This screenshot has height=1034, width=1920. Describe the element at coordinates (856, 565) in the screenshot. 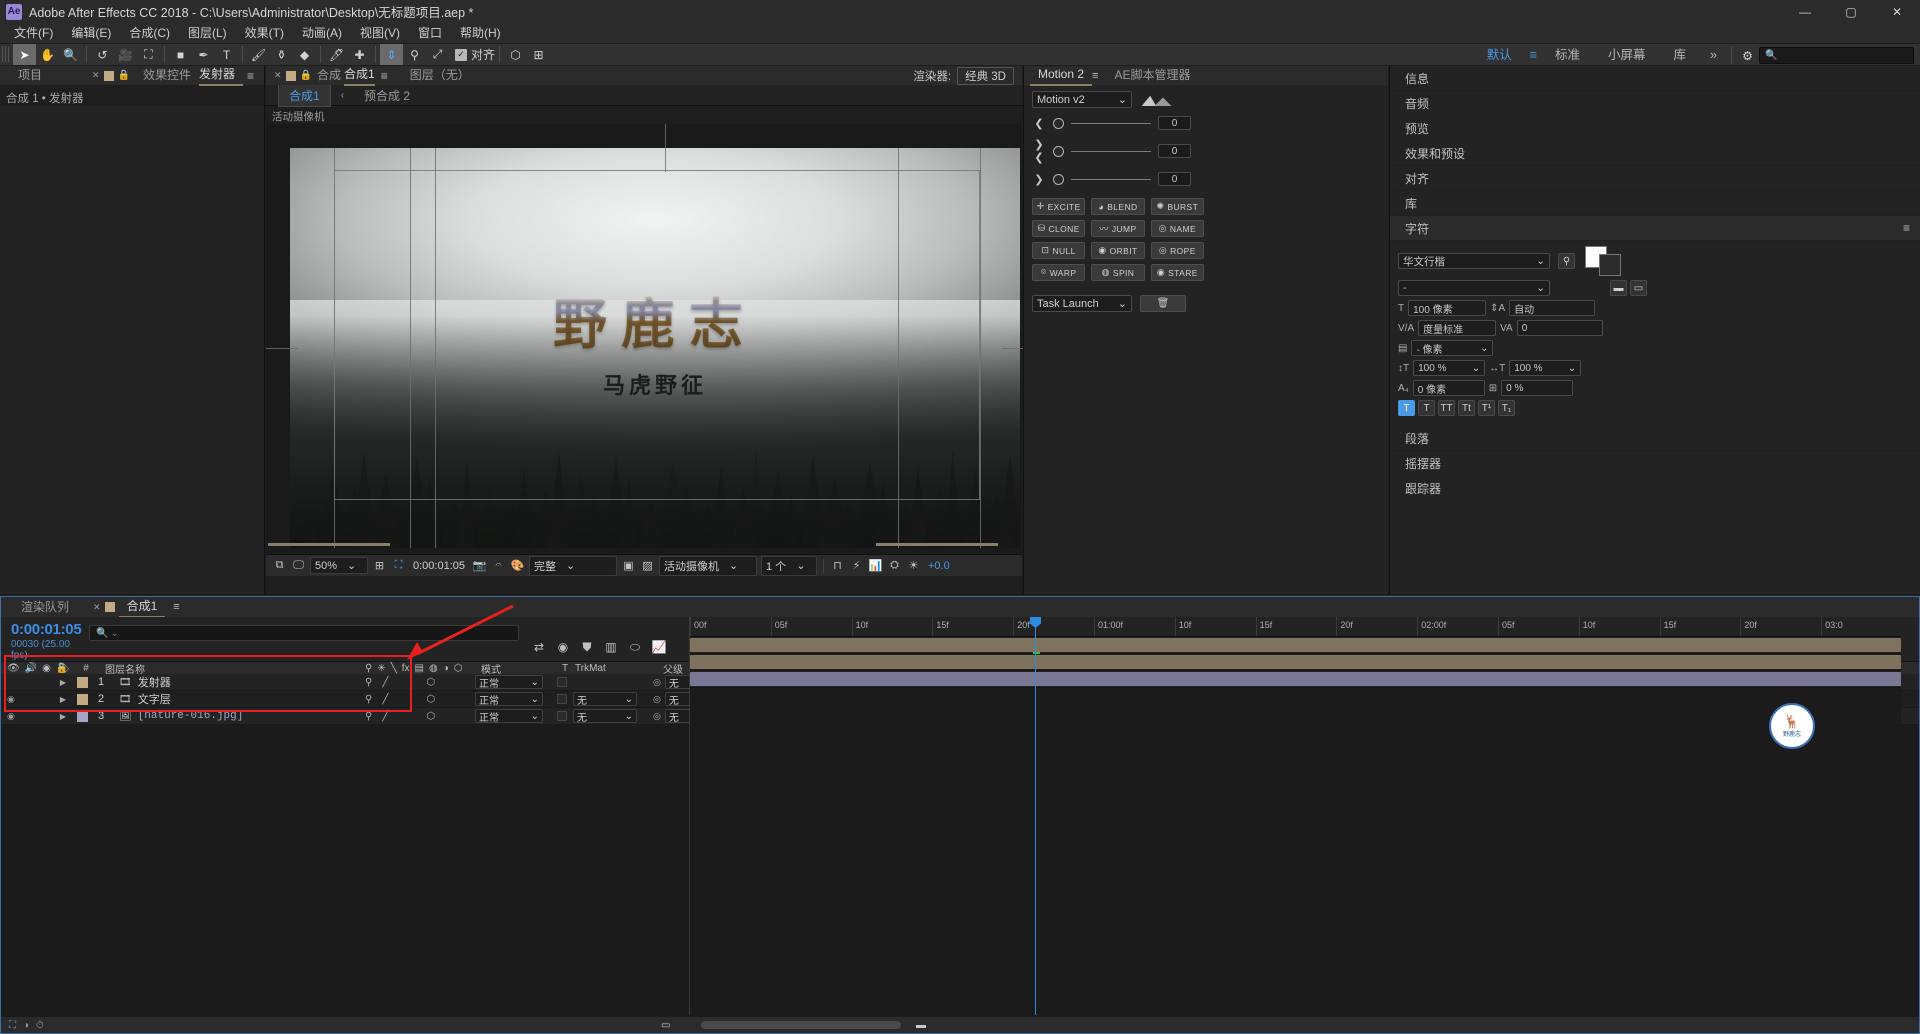

I see `fast-preview-icon: ⚡` at that location.